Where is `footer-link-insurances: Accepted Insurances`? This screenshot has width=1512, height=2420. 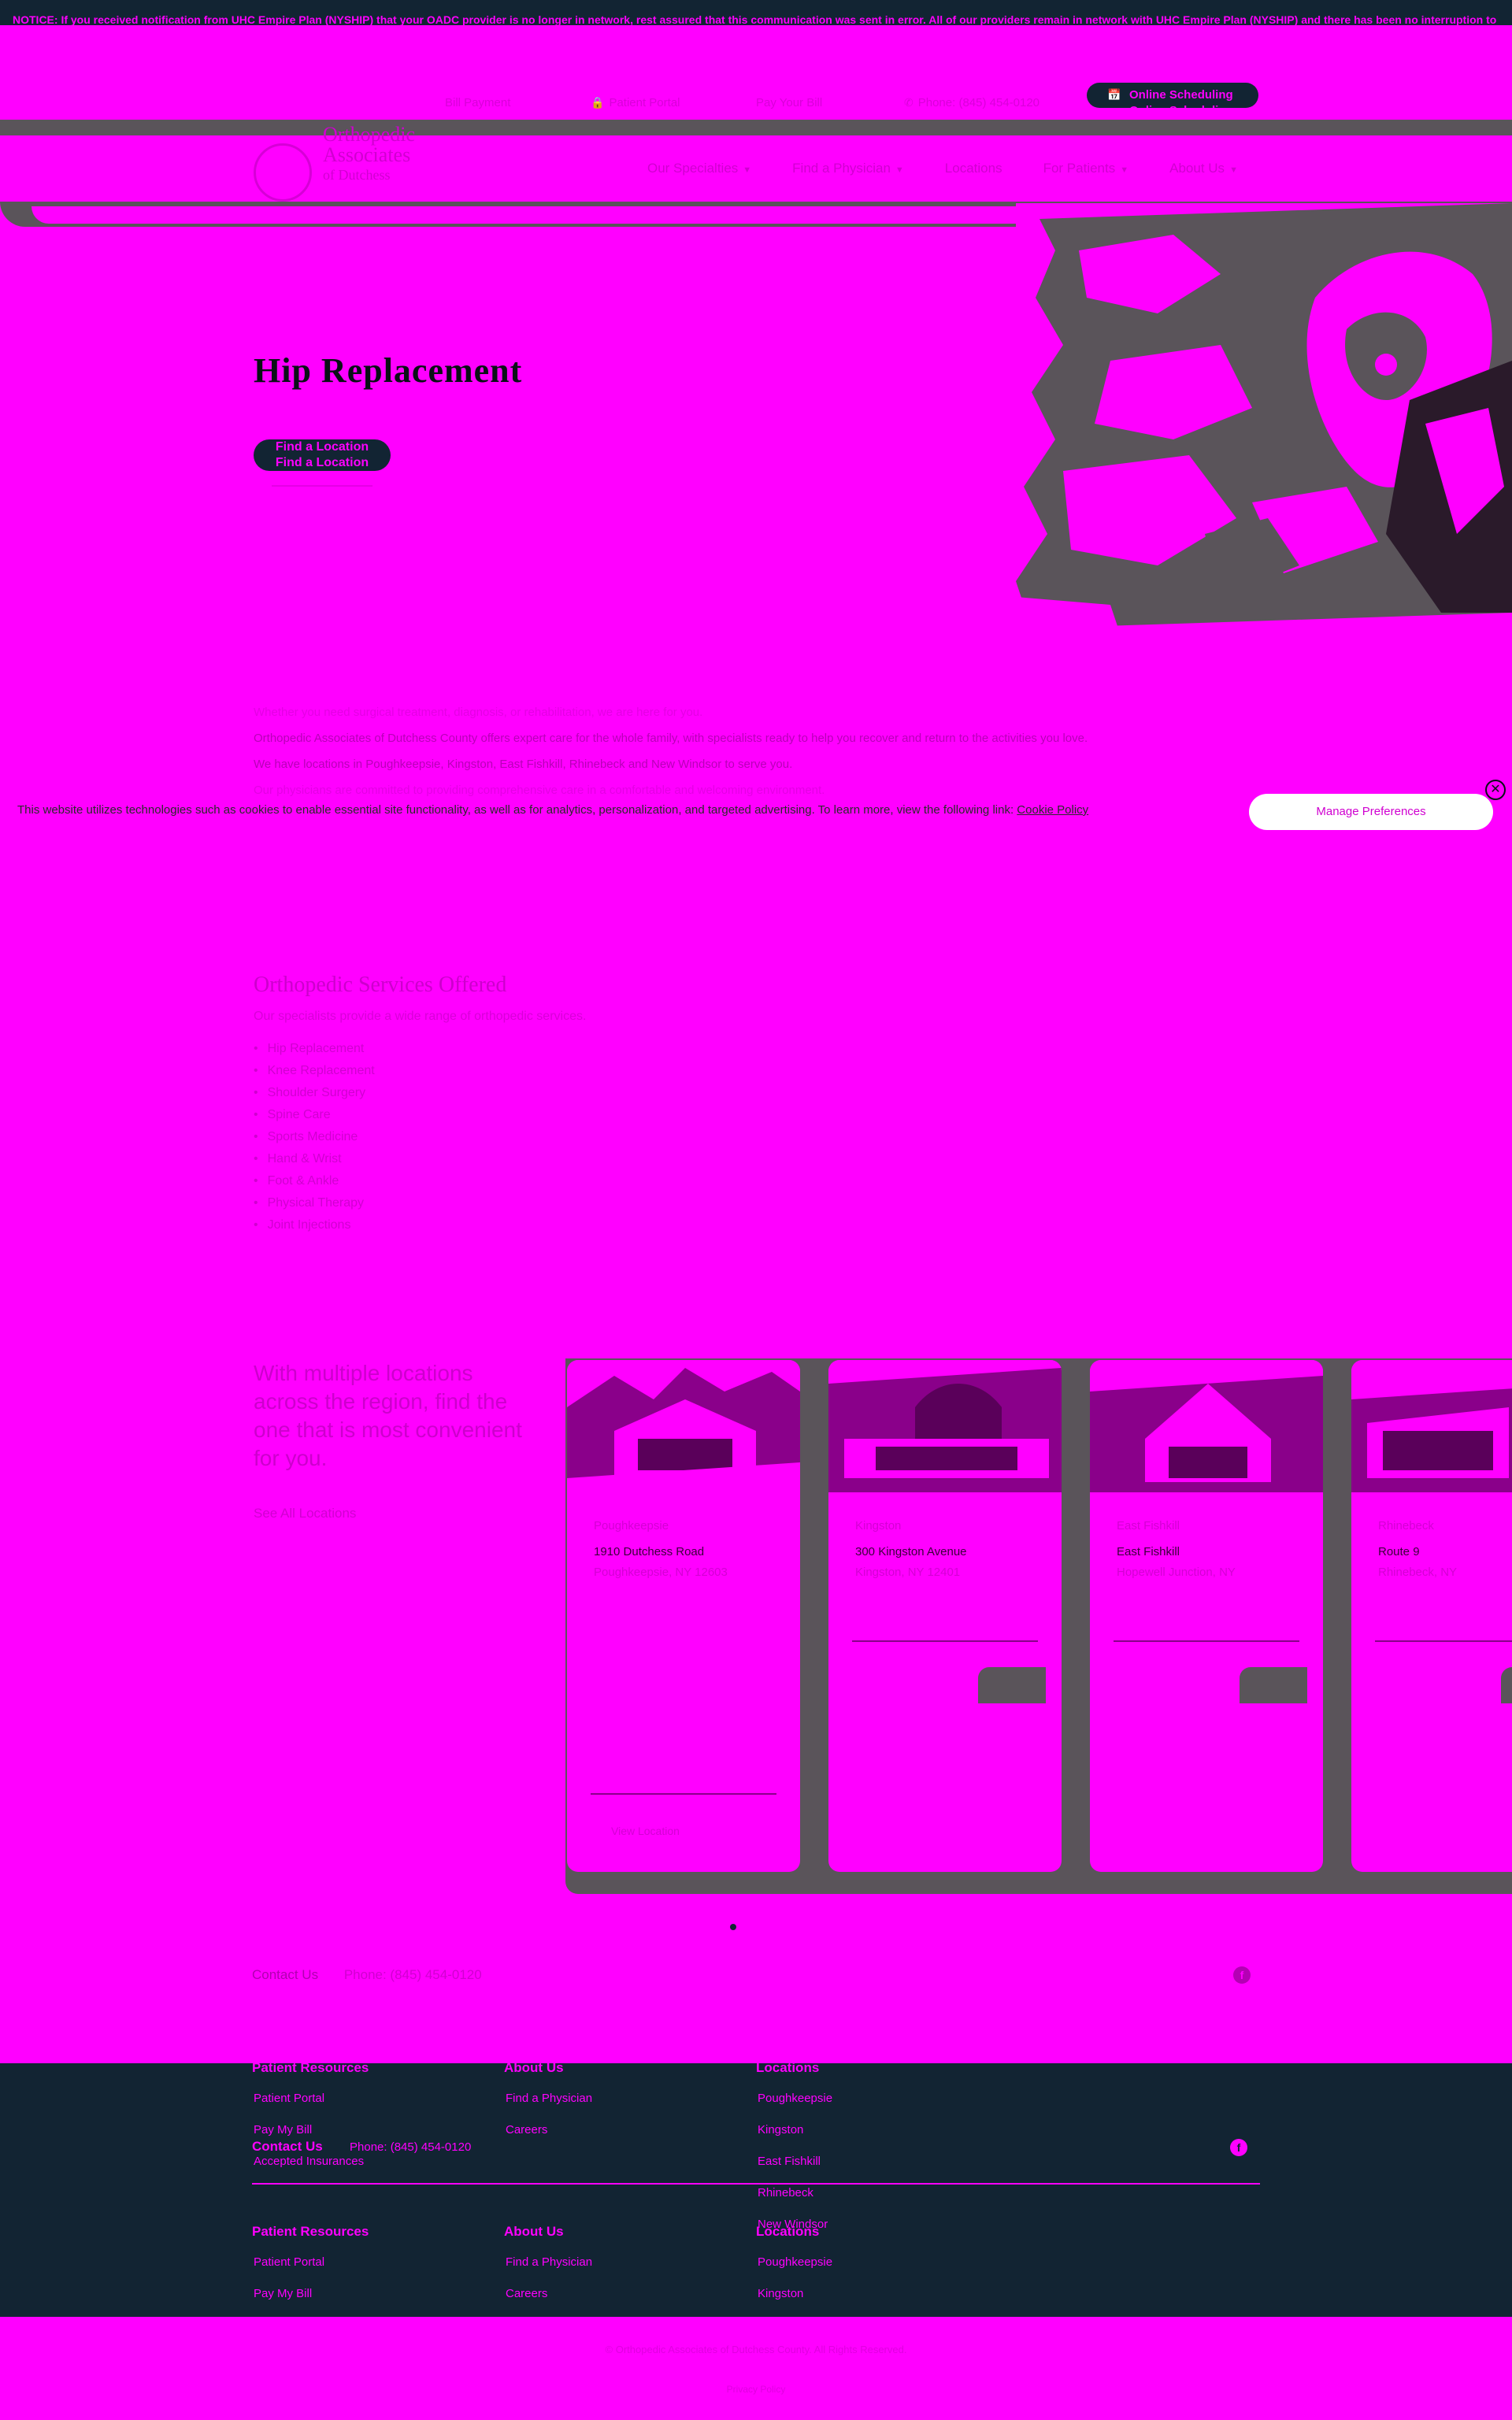 footer-link-insurances: Accepted Insurances is located at coordinates (309, 2161).